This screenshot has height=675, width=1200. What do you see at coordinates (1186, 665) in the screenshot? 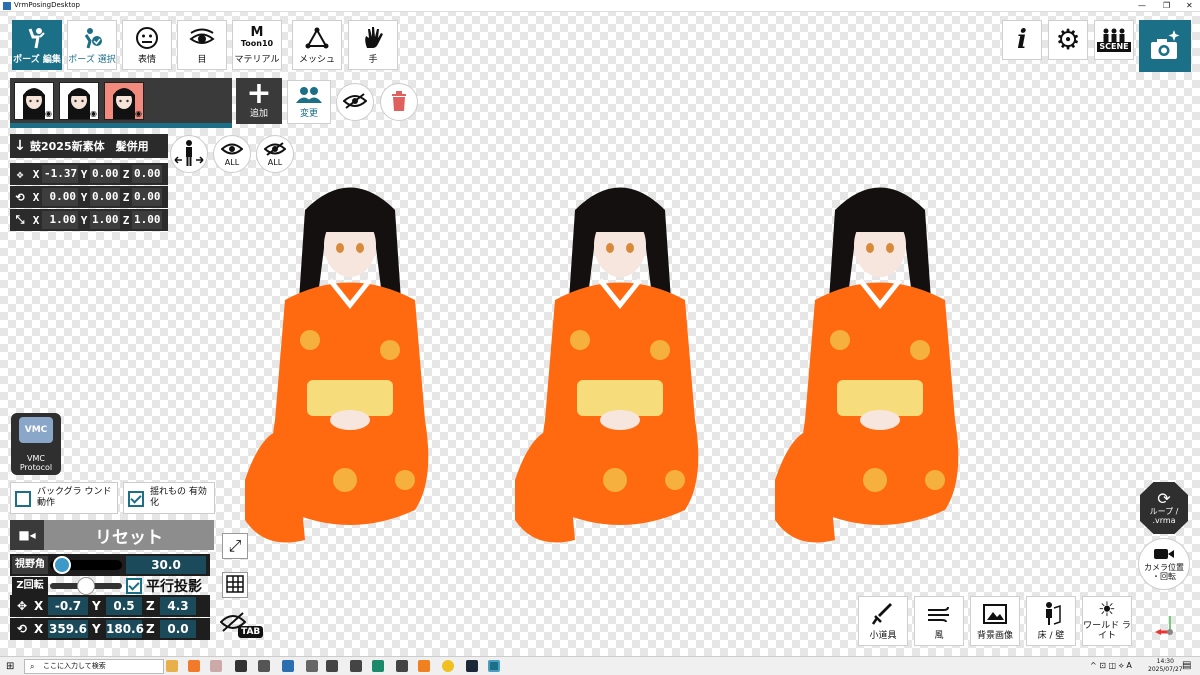
I see `notification-icon: ▤` at bounding box center [1186, 665].